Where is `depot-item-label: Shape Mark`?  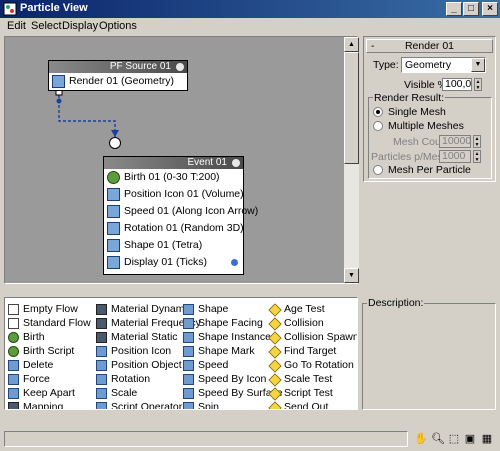 depot-item-label: Shape Mark is located at coordinates (226, 351).